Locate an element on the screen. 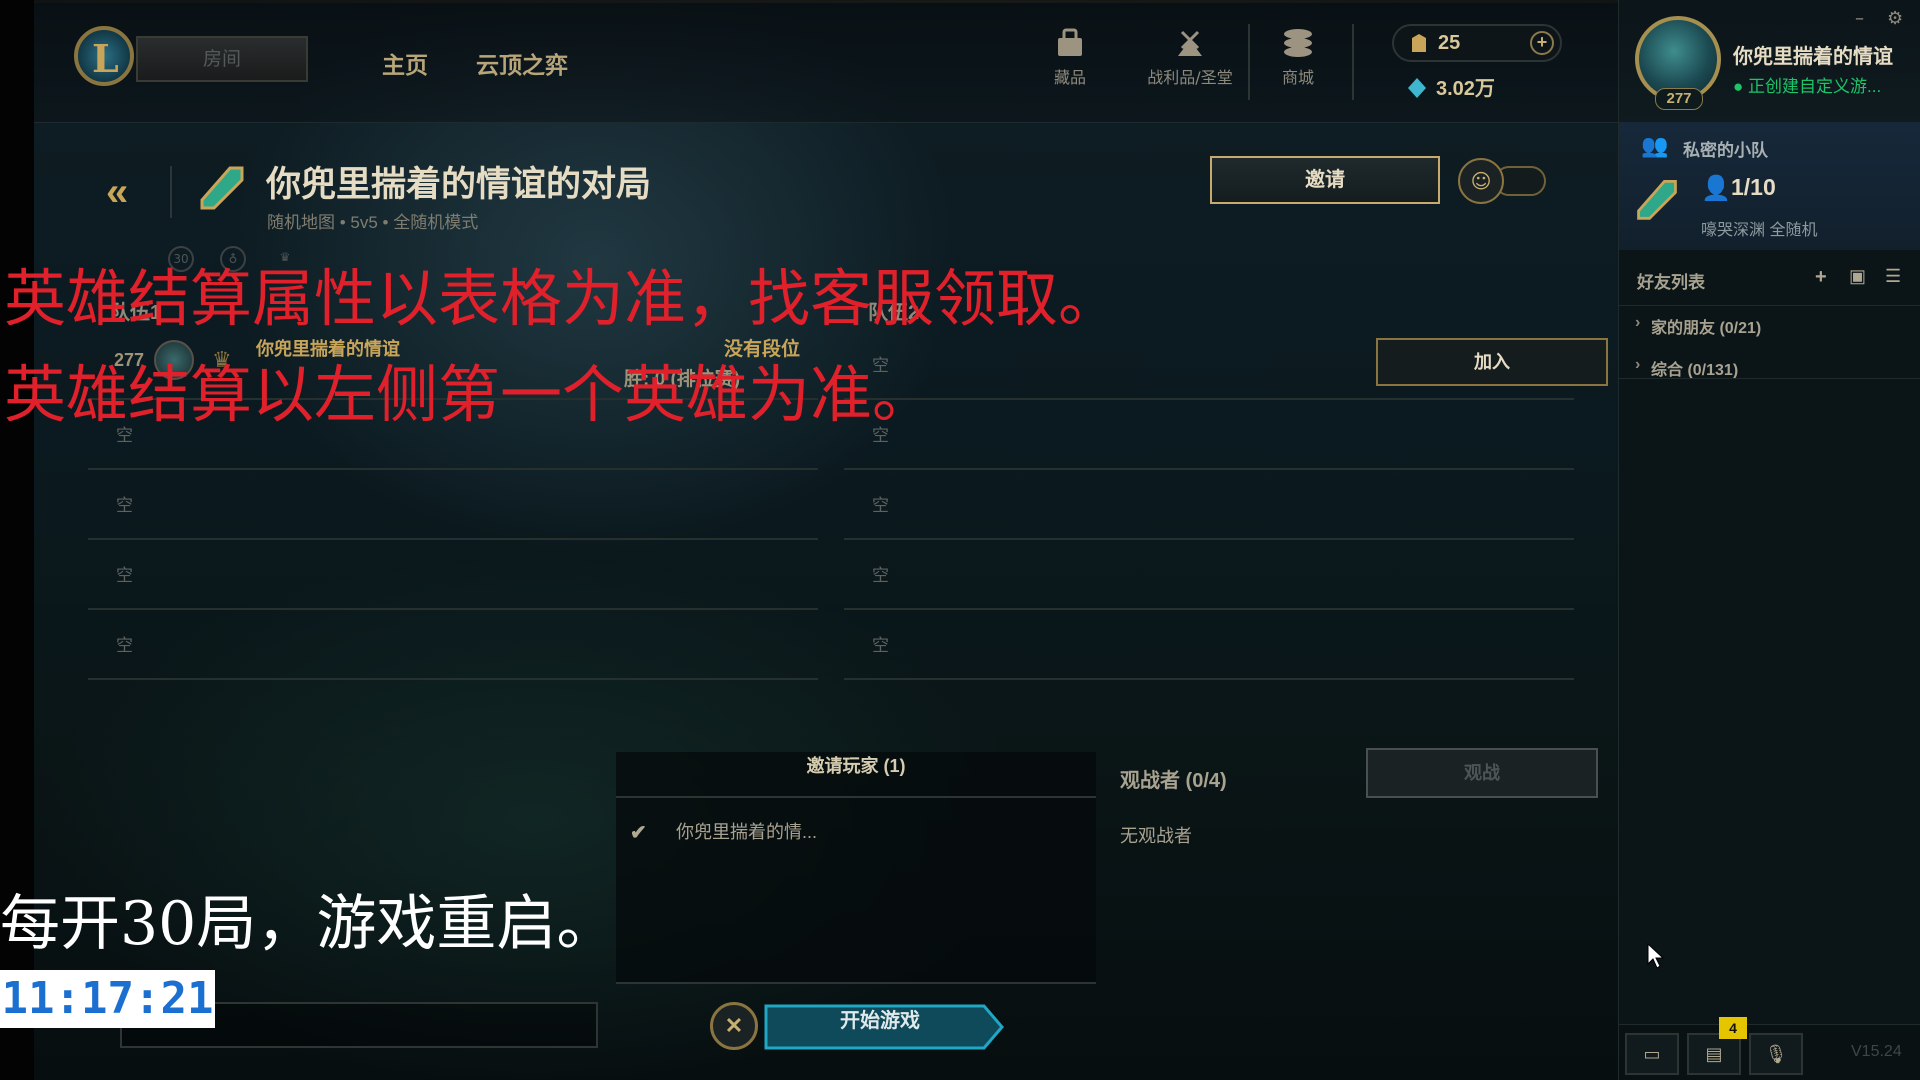 The width and height of the screenshot is (1920, 1080). invite-panel-divider is located at coordinates (856, 983).